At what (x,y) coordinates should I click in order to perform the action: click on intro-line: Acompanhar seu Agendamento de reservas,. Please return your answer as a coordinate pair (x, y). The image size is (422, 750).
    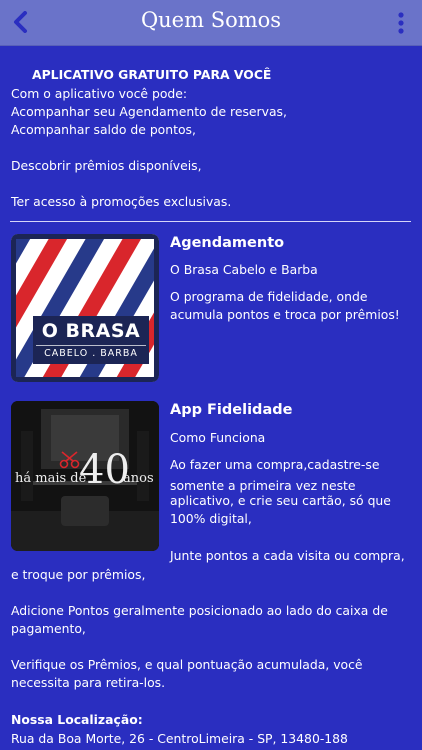
    Looking at the image, I should click on (149, 111).